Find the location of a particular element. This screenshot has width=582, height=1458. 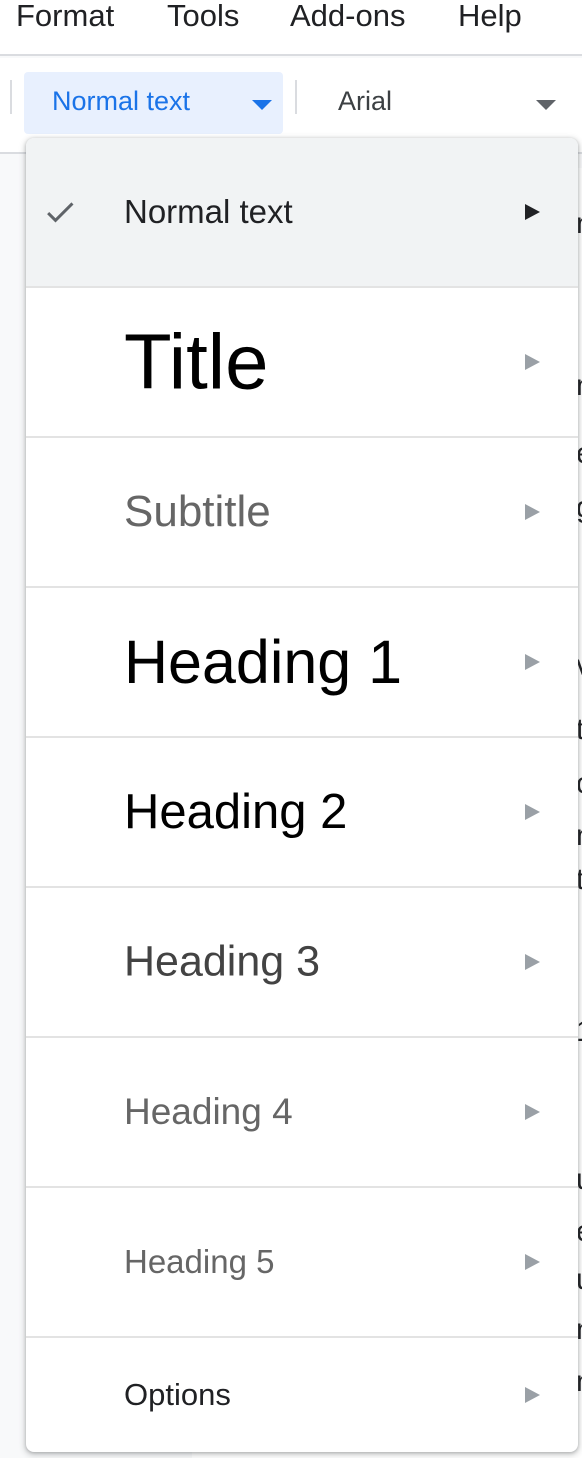

menu-item-heading-1: Heading 1 is located at coordinates (302, 663).